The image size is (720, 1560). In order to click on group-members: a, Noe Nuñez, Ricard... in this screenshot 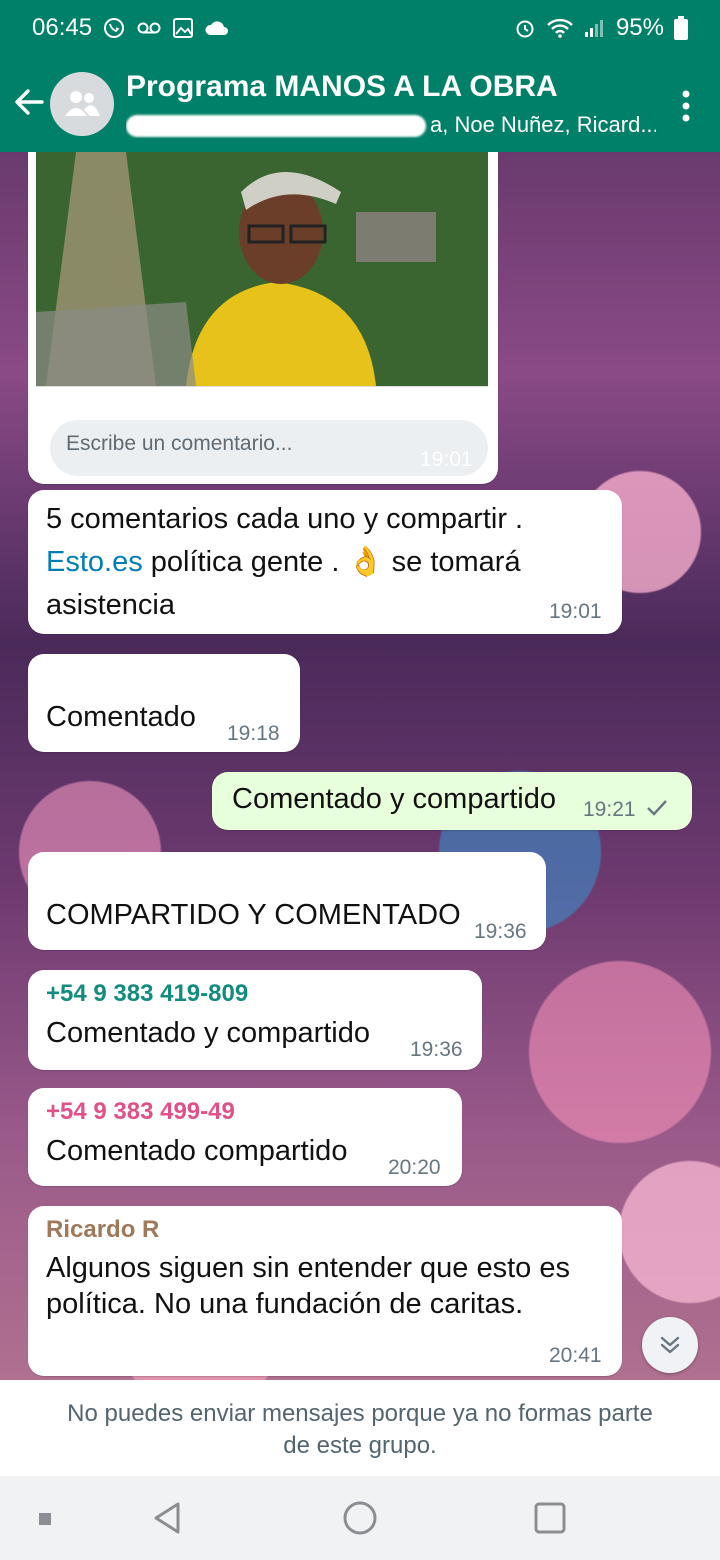, I will do `click(391, 125)`.